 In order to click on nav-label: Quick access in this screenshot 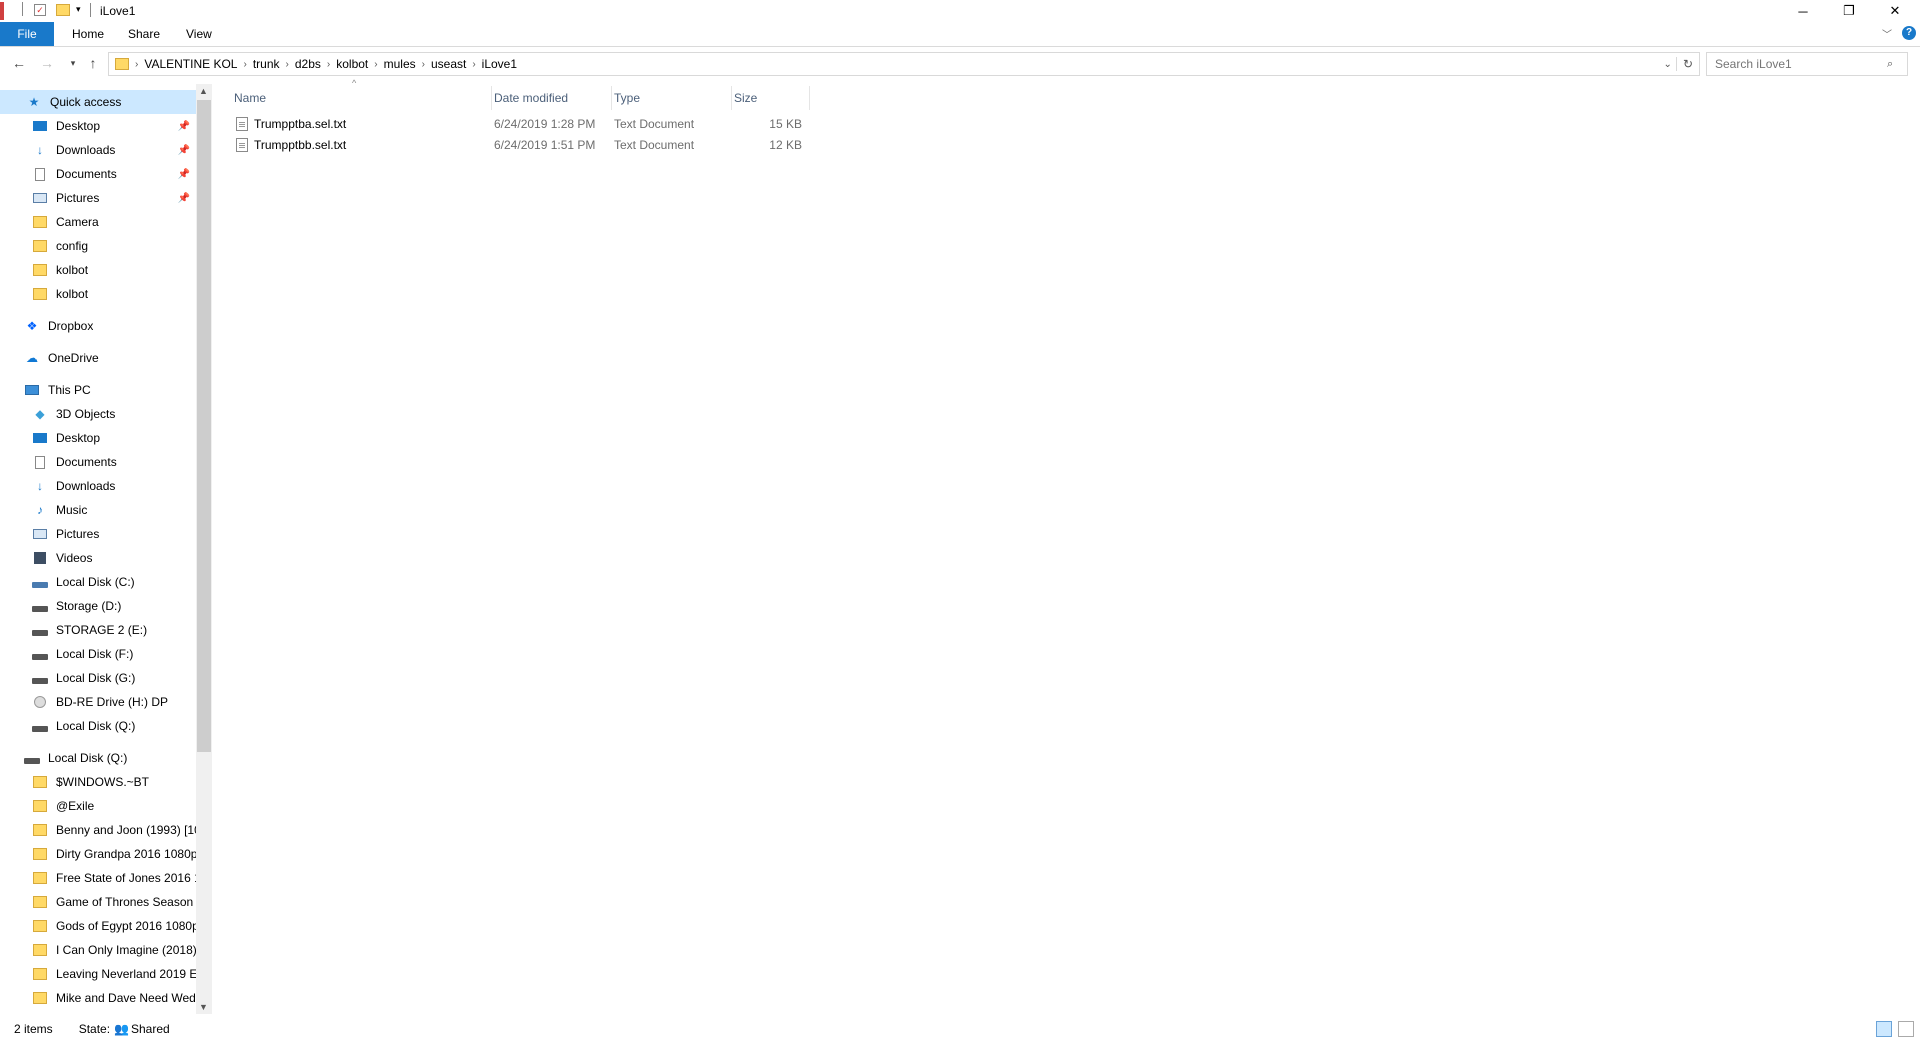, I will do `click(86, 102)`.